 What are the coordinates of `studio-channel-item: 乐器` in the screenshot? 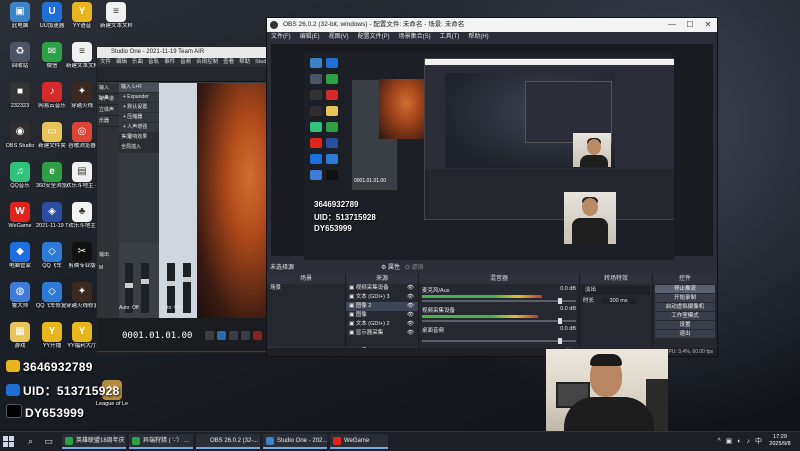 It's located at (108, 121).